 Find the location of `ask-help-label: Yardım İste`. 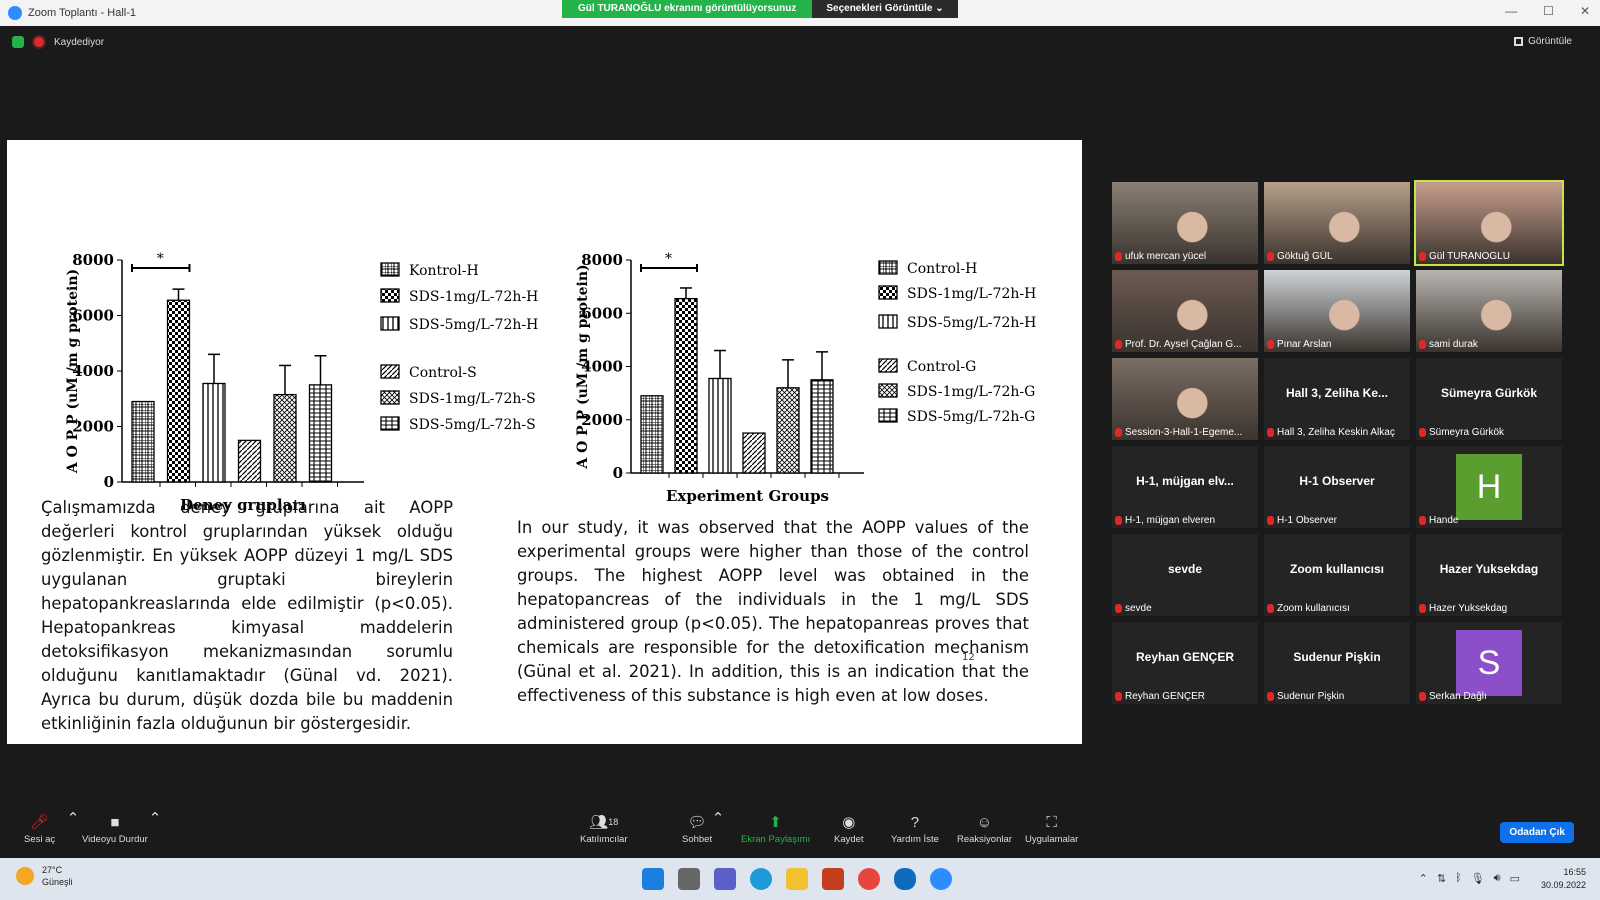

ask-help-label: Yardım İste is located at coordinates (915, 839).